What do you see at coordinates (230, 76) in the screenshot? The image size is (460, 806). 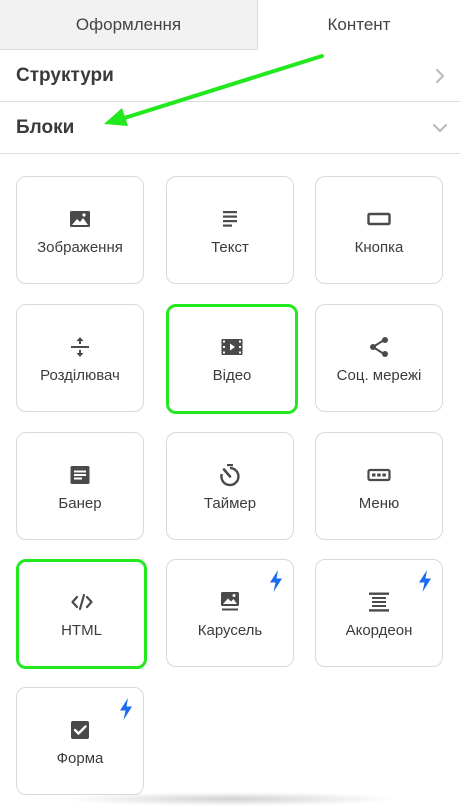 I see `section-structures: Структури` at bounding box center [230, 76].